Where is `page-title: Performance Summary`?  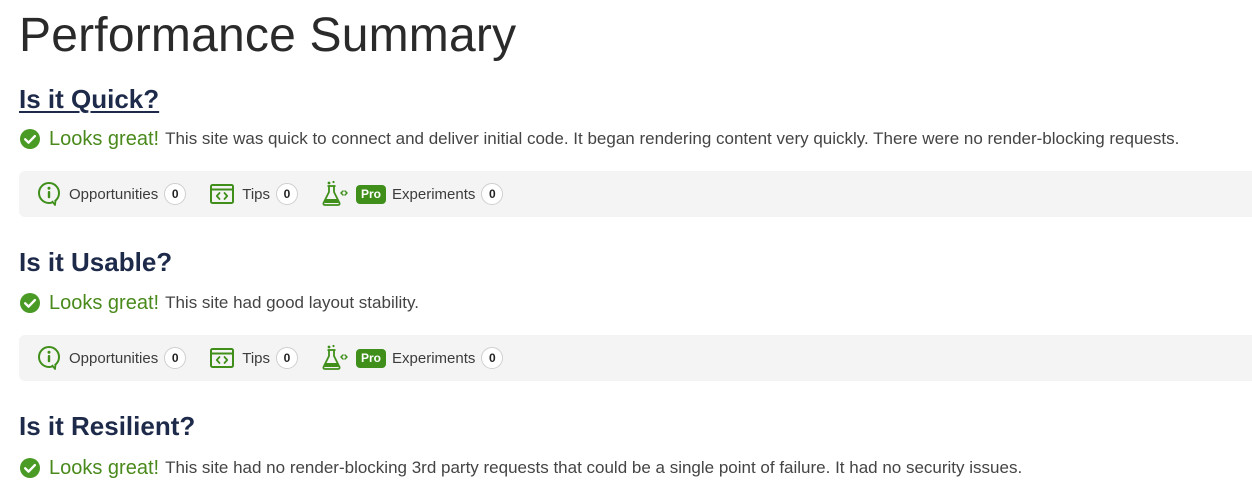
page-title: Performance Summary is located at coordinates (268, 35).